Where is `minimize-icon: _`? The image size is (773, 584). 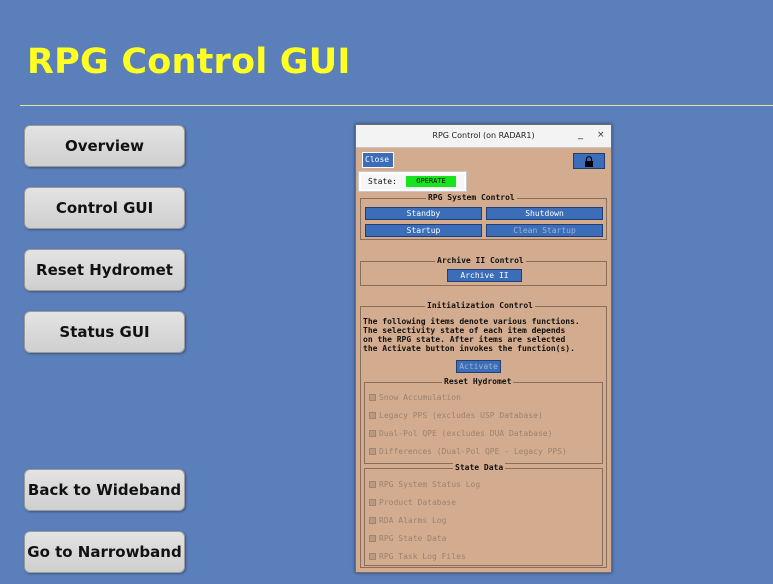 minimize-icon: _ is located at coordinates (580, 134).